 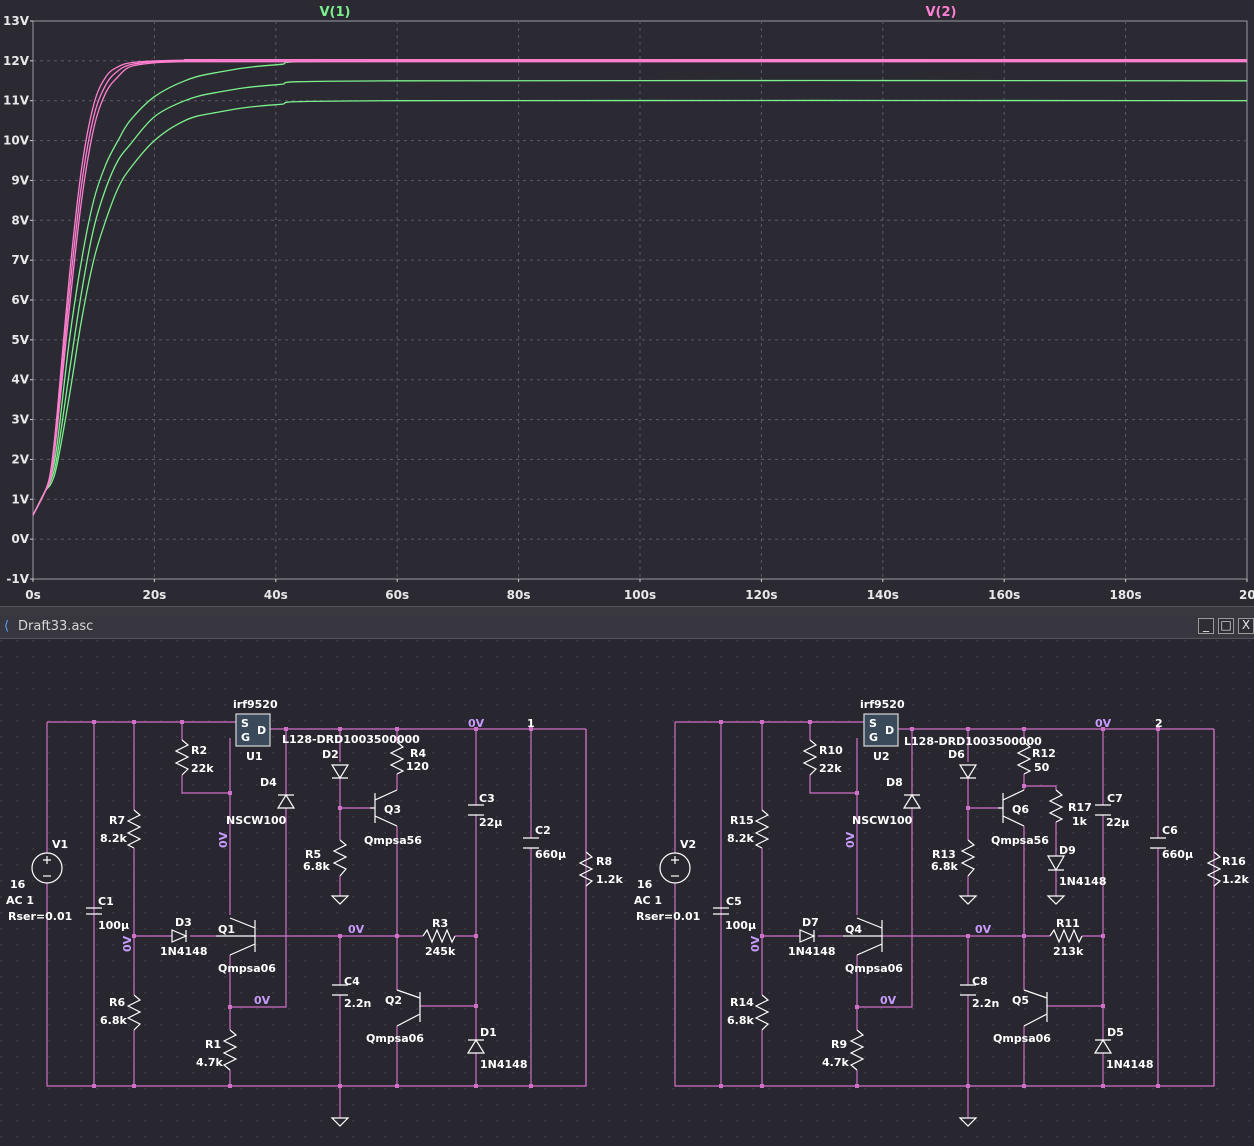 I want to click on v1-ac: AC 1, so click(x=20, y=900).